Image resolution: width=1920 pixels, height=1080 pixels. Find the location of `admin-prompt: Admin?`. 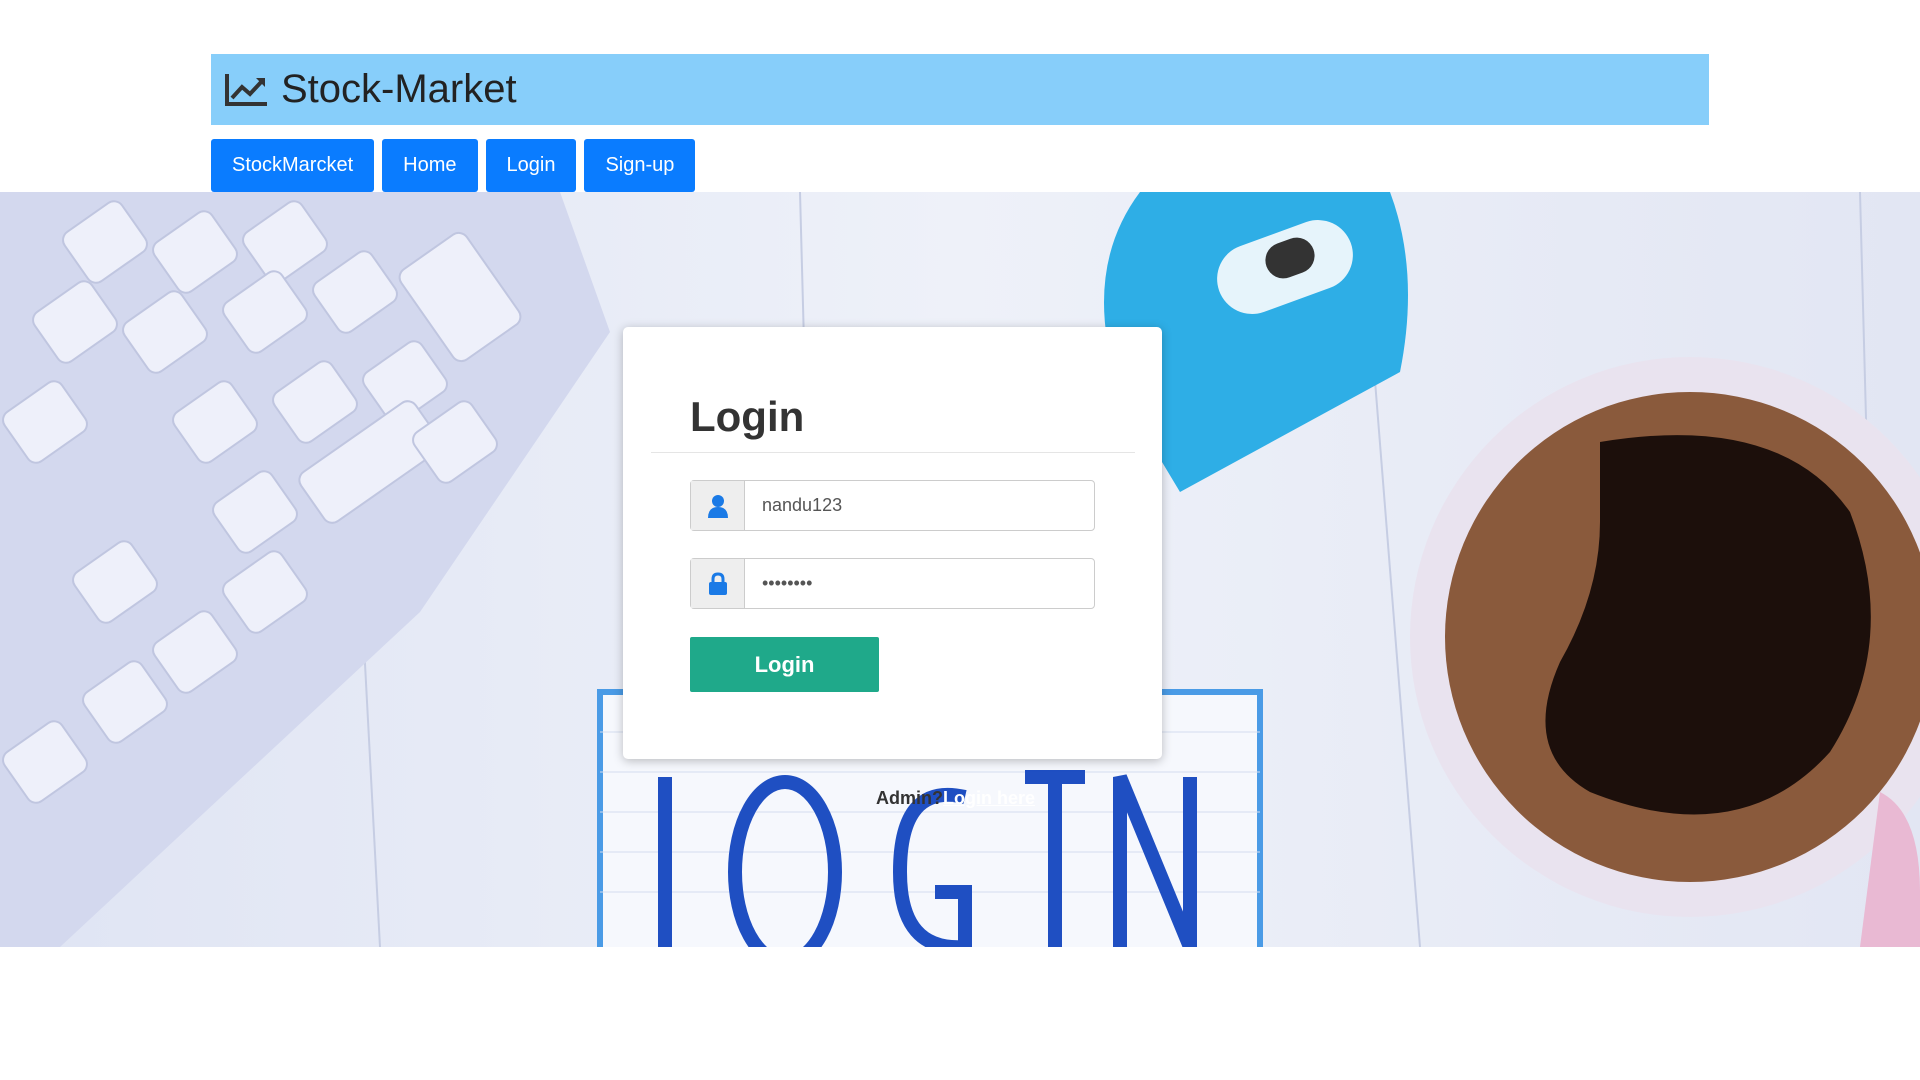

admin-prompt: Admin? is located at coordinates (909, 798).